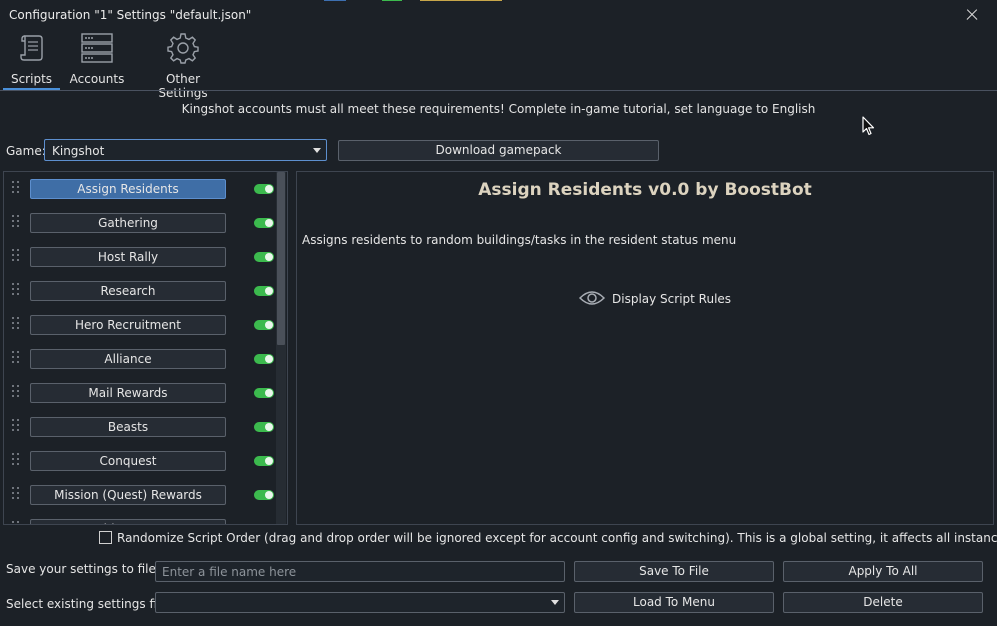 The image size is (997, 626). I want to click on mouse-cursor-icon, so click(869, 127).